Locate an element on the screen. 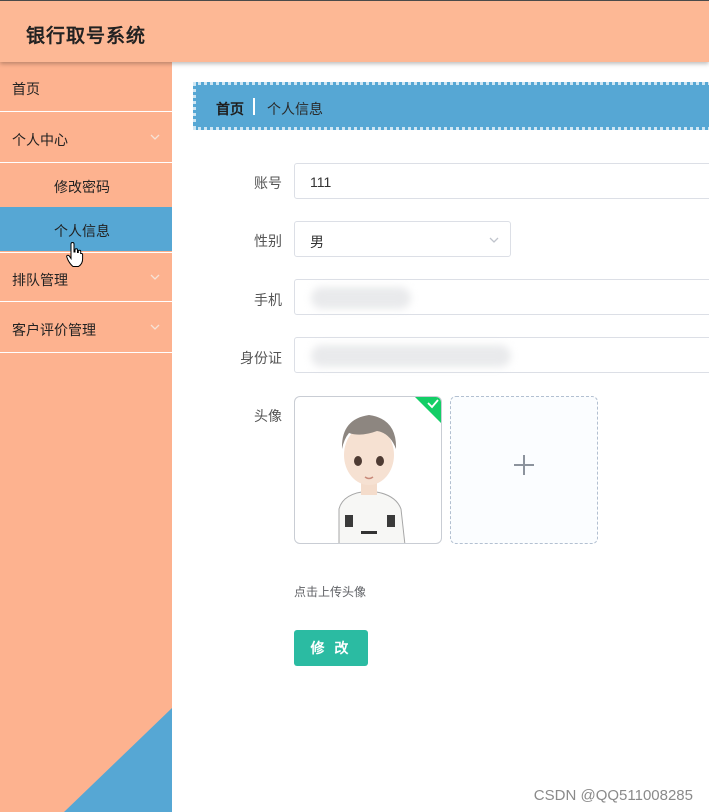 The height and width of the screenshot is (812, 709). gender-value: 男 is located at coordinates (317, 242).